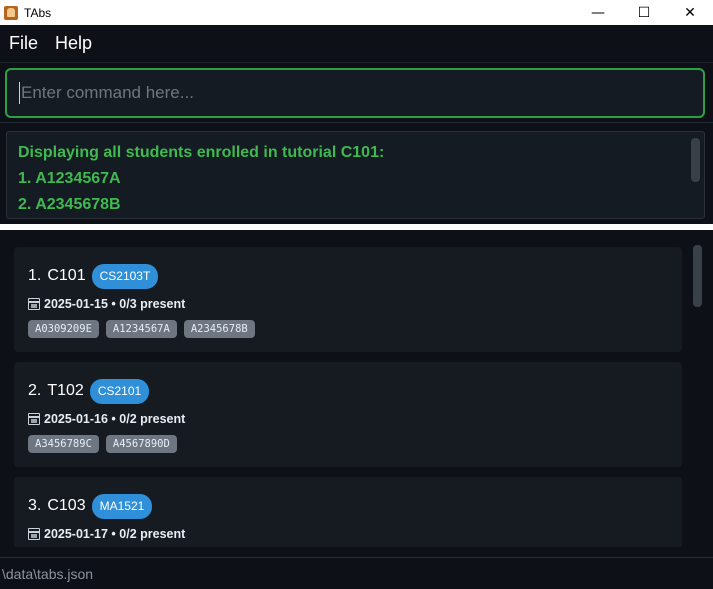 The width and height of the screenshot is (713, 589). I want to click on app-icon, so click(11, 12).